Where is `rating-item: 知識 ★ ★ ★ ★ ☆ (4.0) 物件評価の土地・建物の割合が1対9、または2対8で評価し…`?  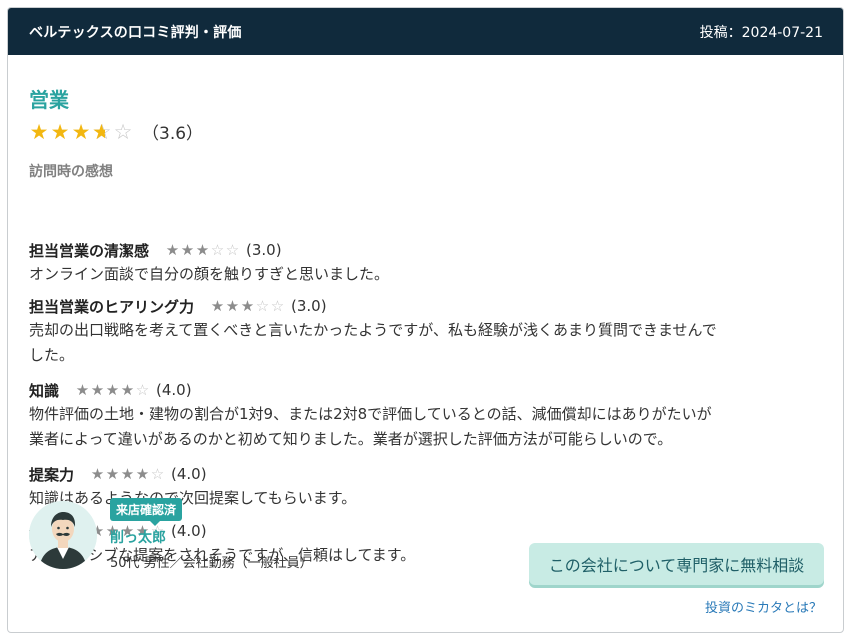 rating-item: 知識 ★ ★ ★ ★ ☆ (4.0) 物件評価の土地・建物の割合が1対9、または2対8で評価し… is located at coordinates (426, 415).